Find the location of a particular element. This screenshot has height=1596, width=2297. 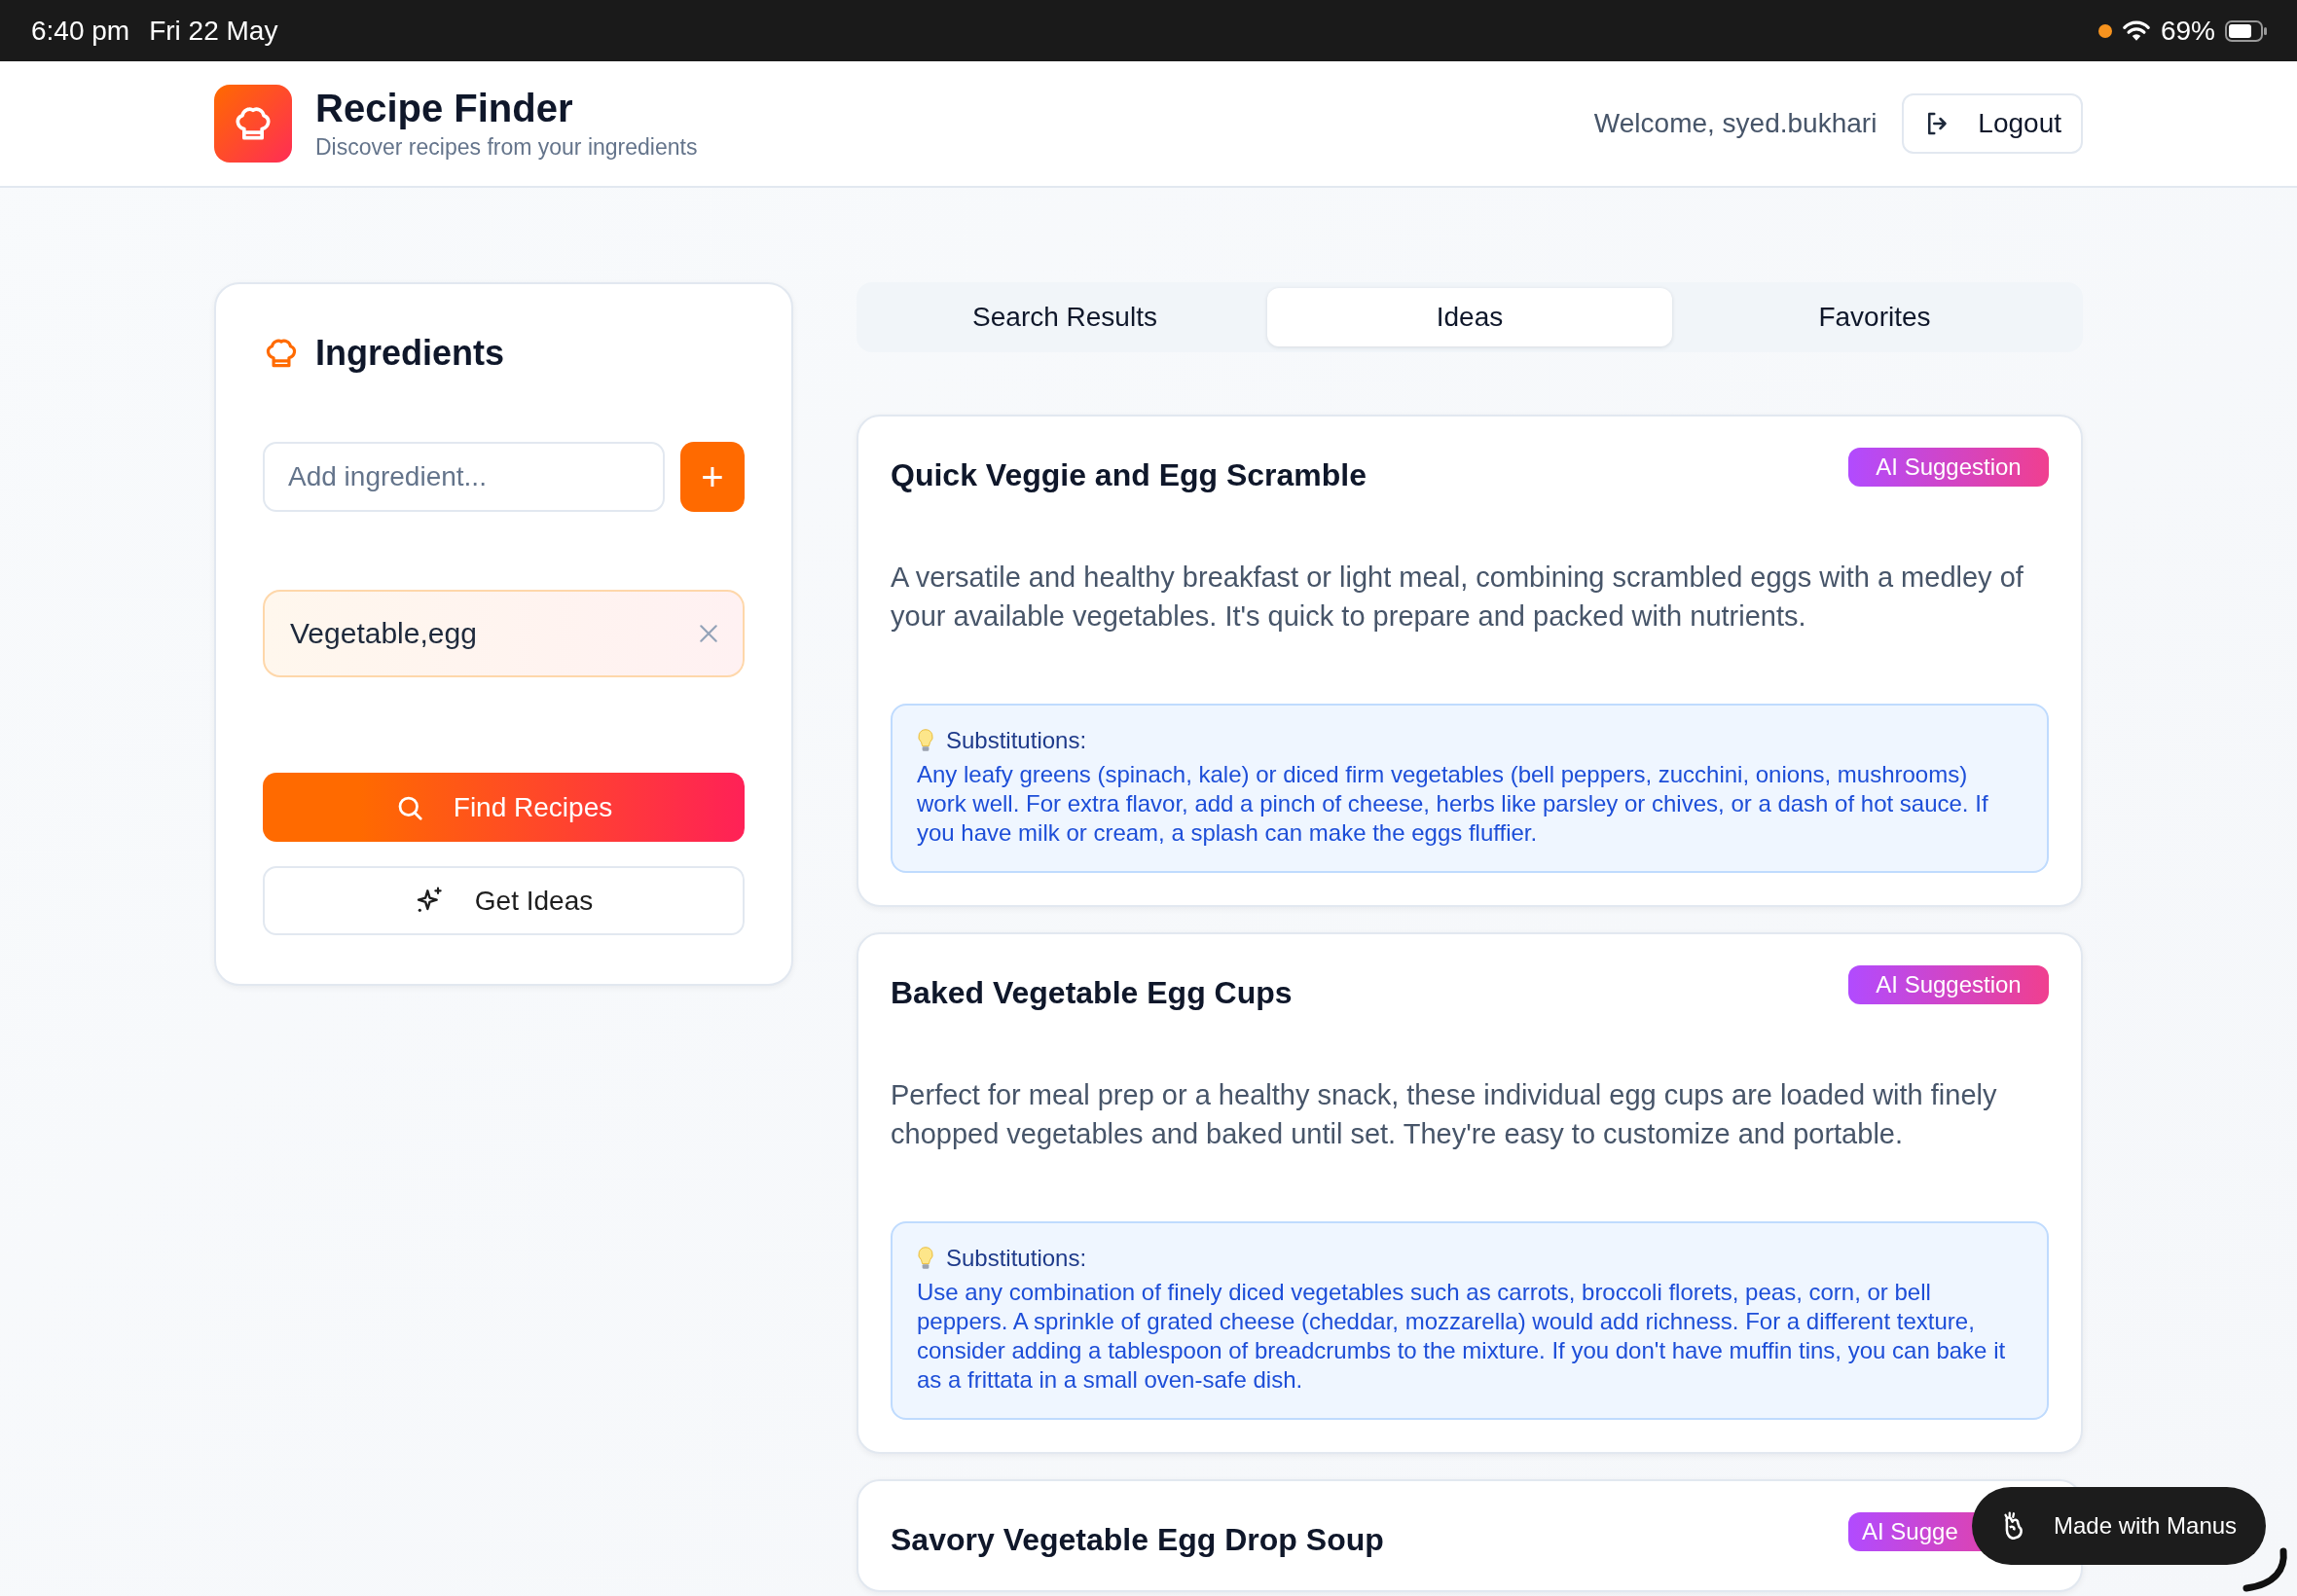

recipe-title: Quick Veggie and Egg Scramble is located at coordinates (1129, 475).